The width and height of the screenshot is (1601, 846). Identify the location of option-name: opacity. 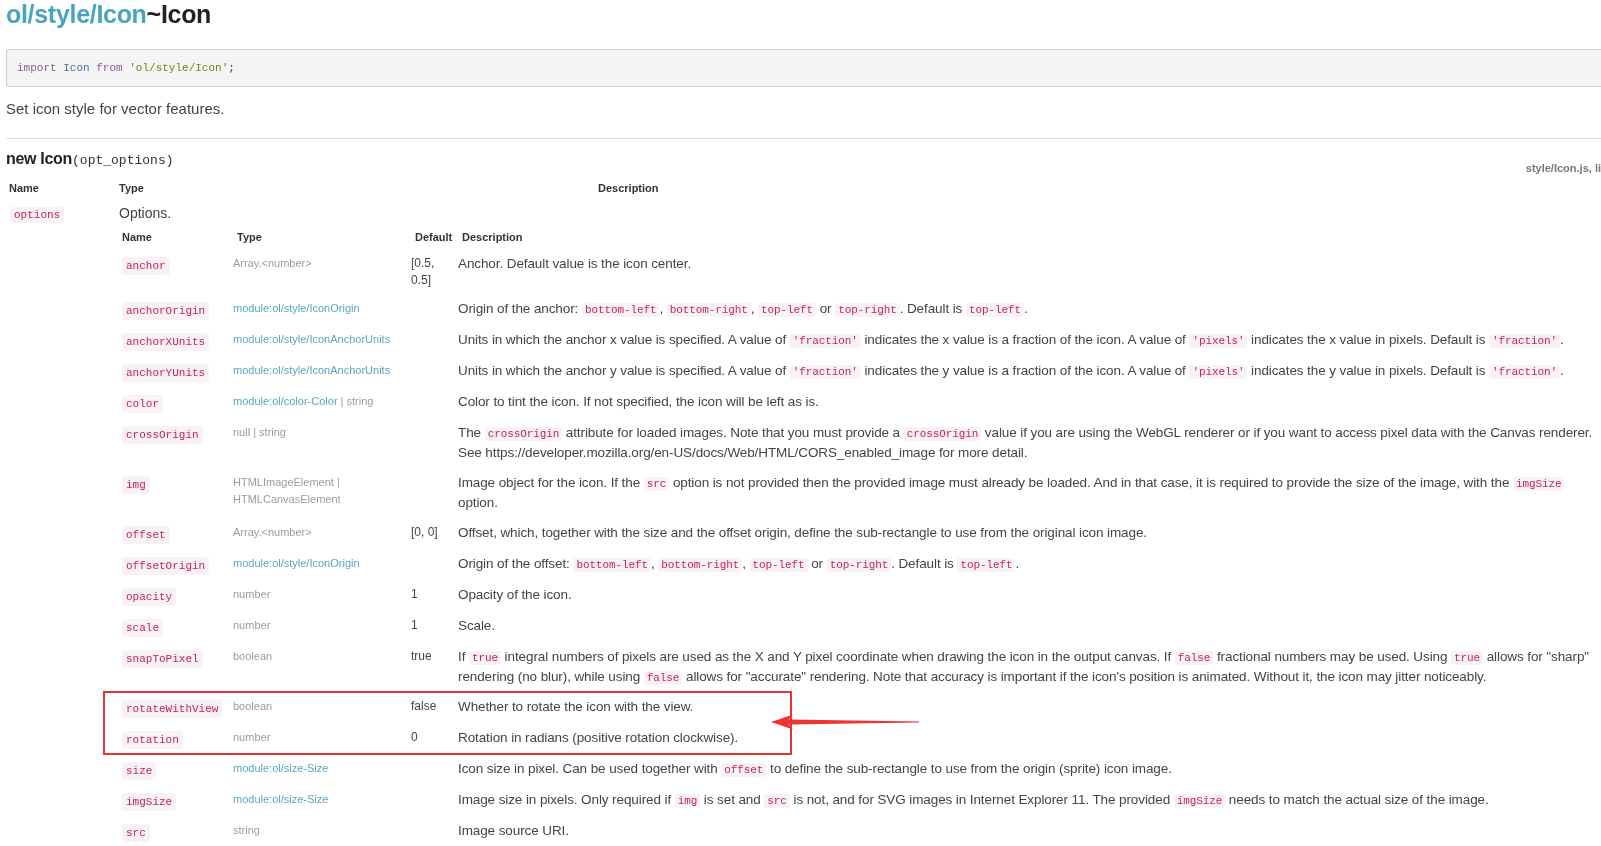
(149, 597).